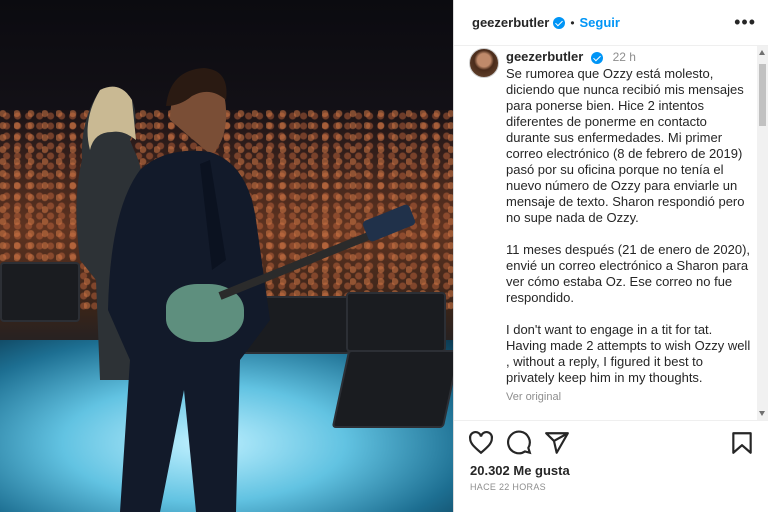  I want to click on header-username: geezerbutler, so click(510, 22).